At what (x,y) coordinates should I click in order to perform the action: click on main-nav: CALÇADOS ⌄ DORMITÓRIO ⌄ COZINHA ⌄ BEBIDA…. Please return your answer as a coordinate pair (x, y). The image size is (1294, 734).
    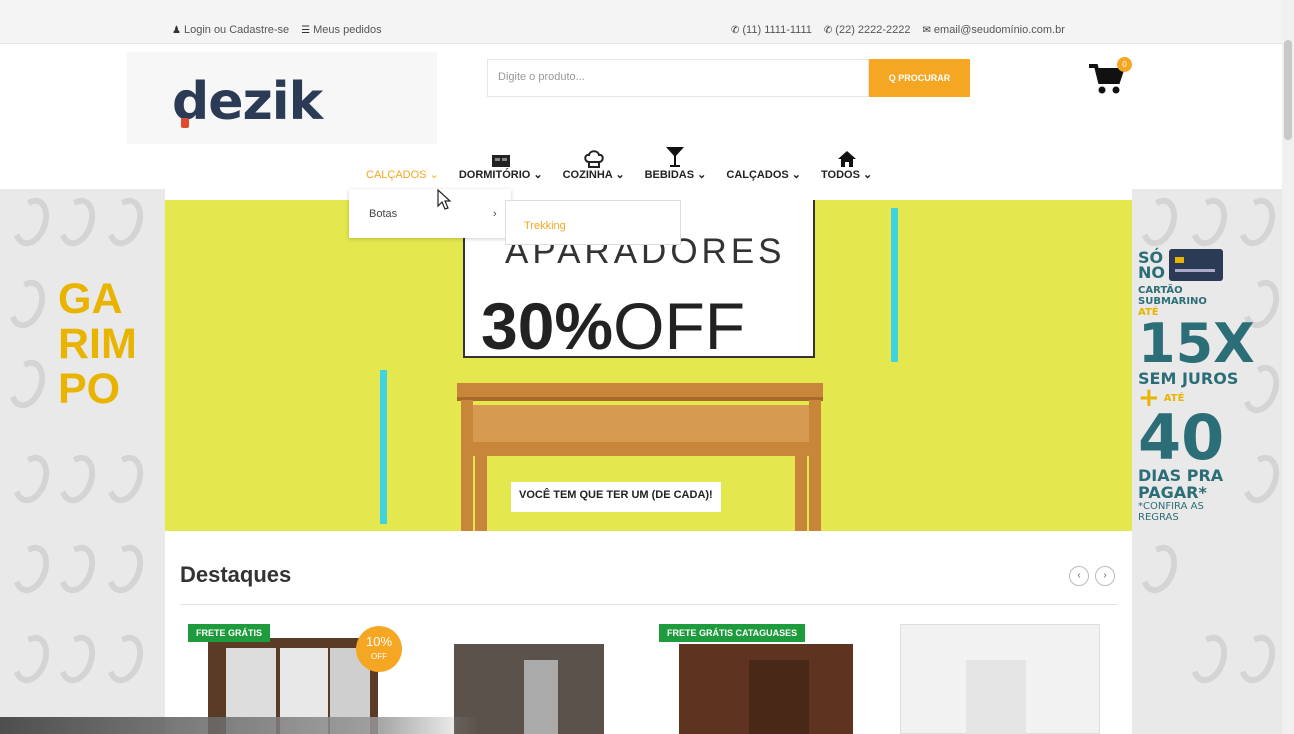
    Looking at the image, I should click on (619, 167).